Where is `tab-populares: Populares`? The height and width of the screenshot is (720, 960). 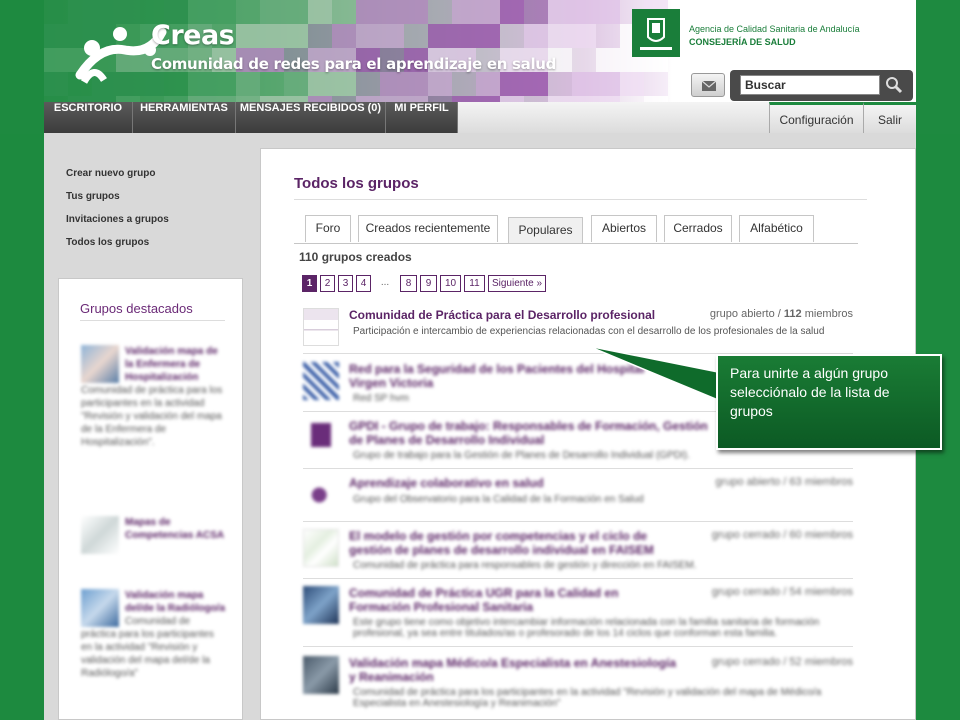
tab-populares: Populares is located at coordinates (545, 230).